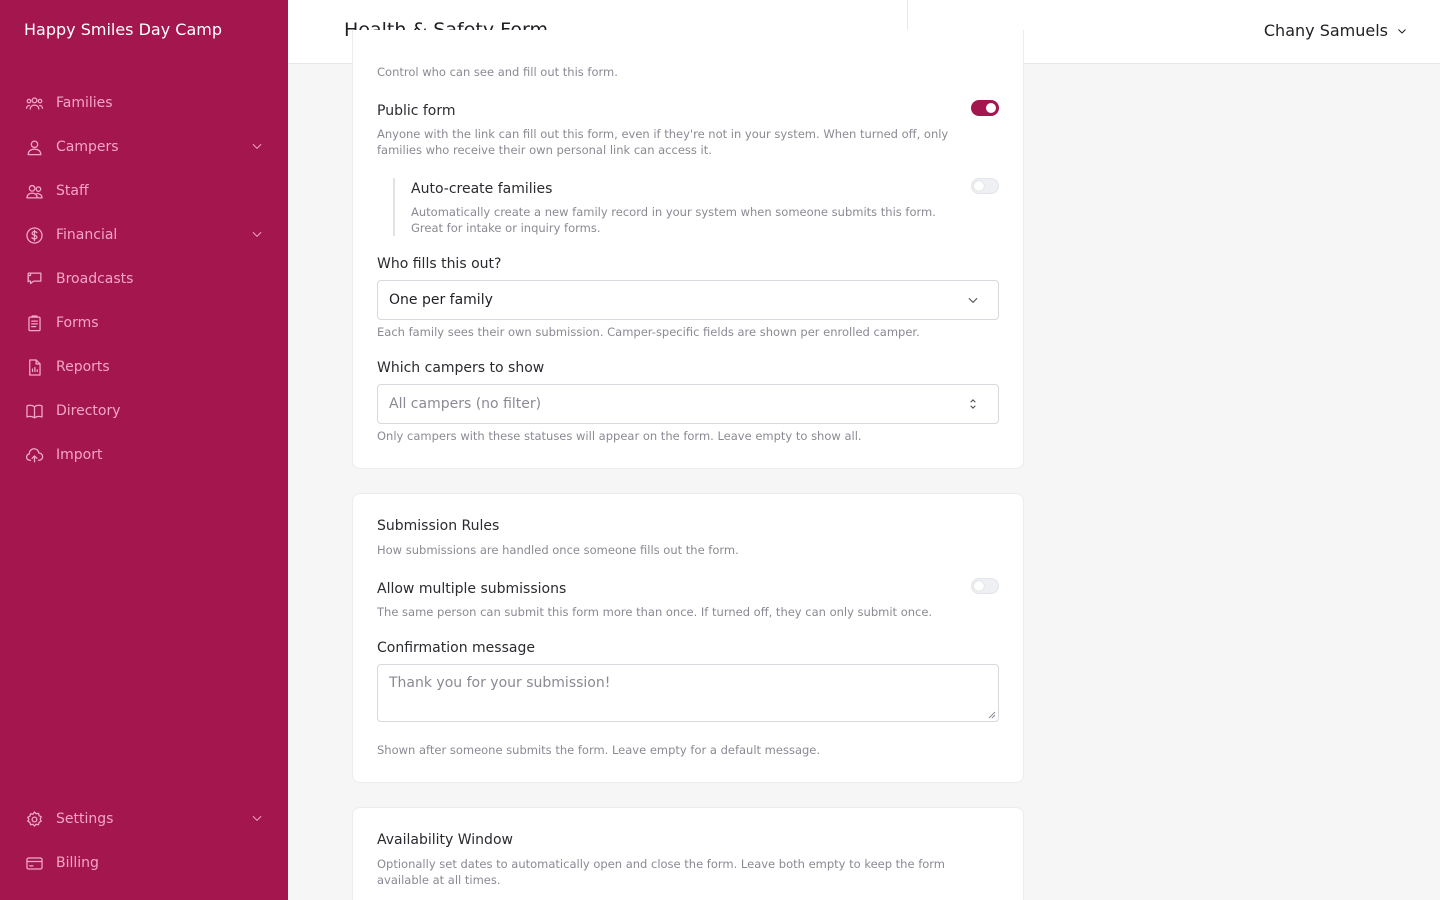  Describe the element at coordinates (85, 819) in the screenshot. I see `sidebar-item-label: Settings` at that location.